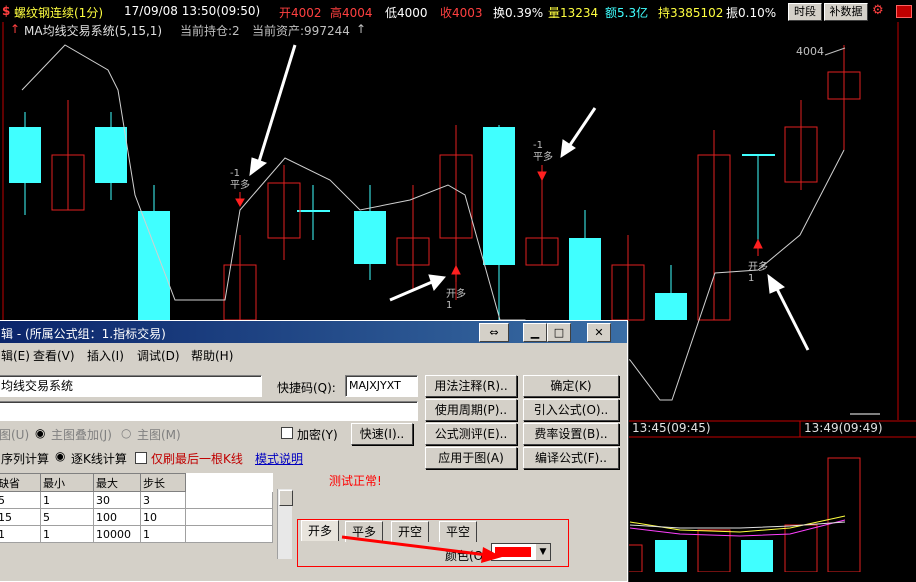 Image resolution: width=916 pixels, height=582 pixels. Describe the element at coordinates (421, 549) in the screenshot. I see `red-arrow-annotation` at that location.